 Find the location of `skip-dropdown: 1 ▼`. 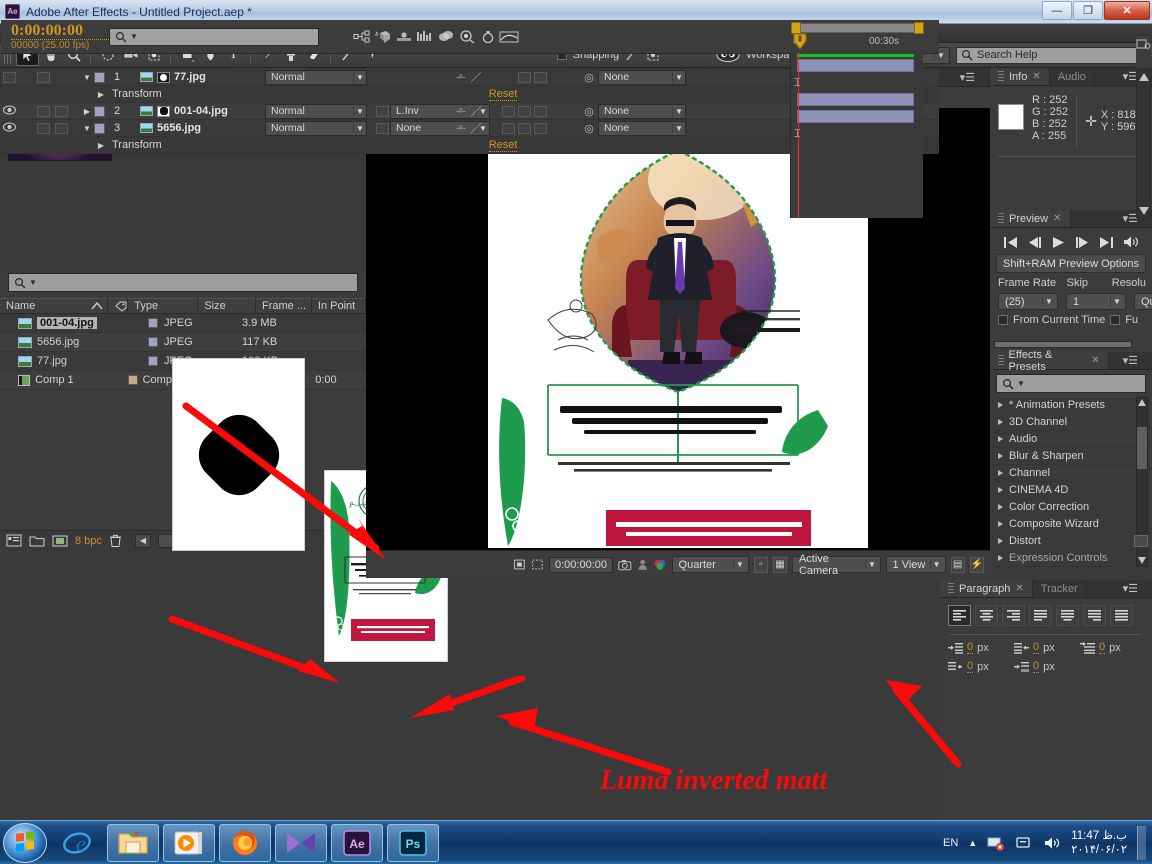

skip-dropdown: 1 ▼ is located at coordinates (1096, 301).